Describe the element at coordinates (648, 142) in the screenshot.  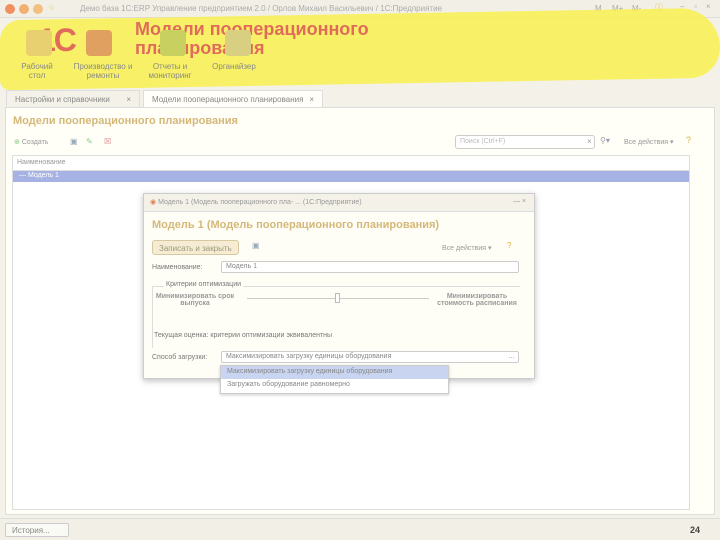
I see `all-actions-menu: Все действия ▾` at that location.